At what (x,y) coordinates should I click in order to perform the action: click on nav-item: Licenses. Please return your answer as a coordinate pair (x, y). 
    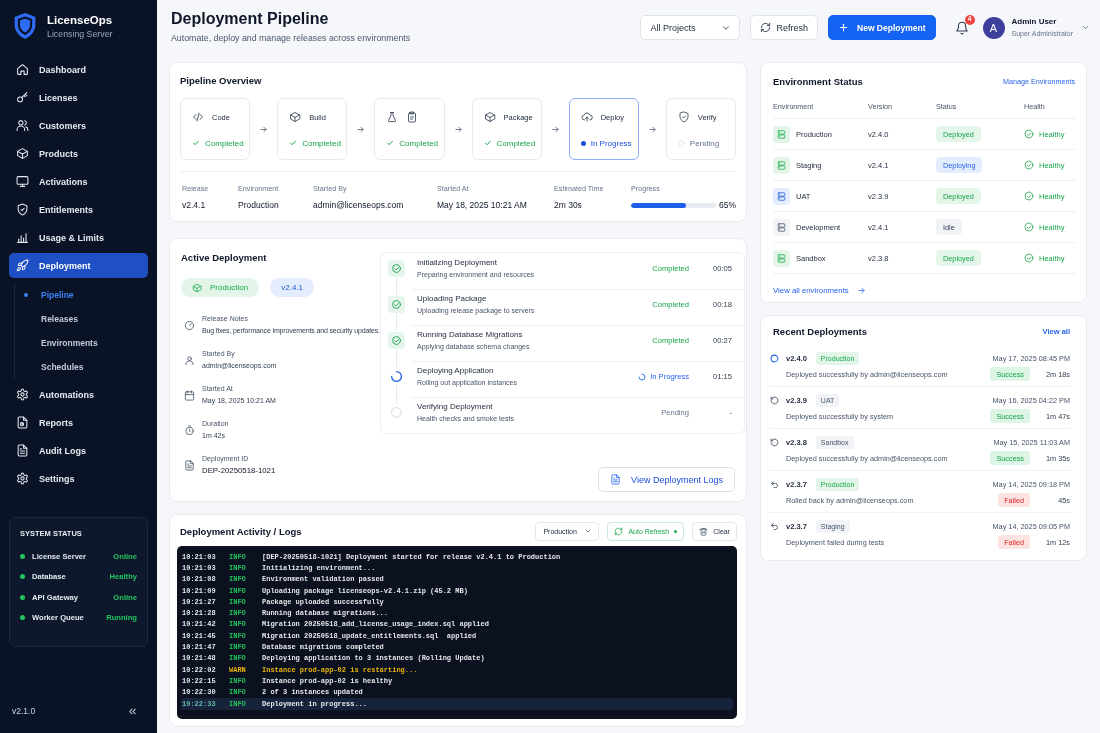
    Looking at the image, I should click on (78, 97).